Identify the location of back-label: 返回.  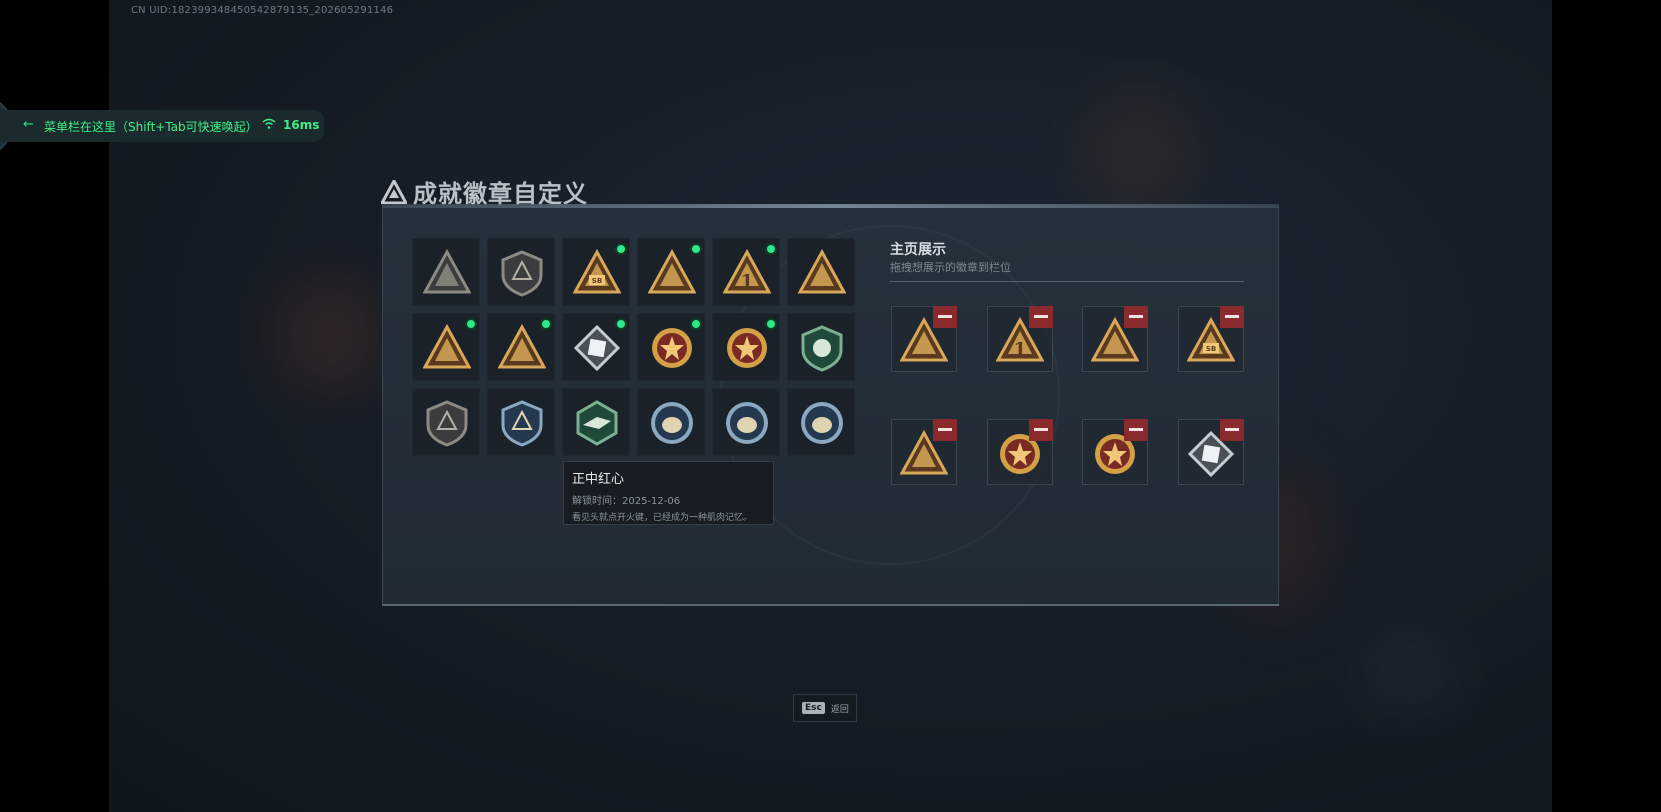
(839, 709).